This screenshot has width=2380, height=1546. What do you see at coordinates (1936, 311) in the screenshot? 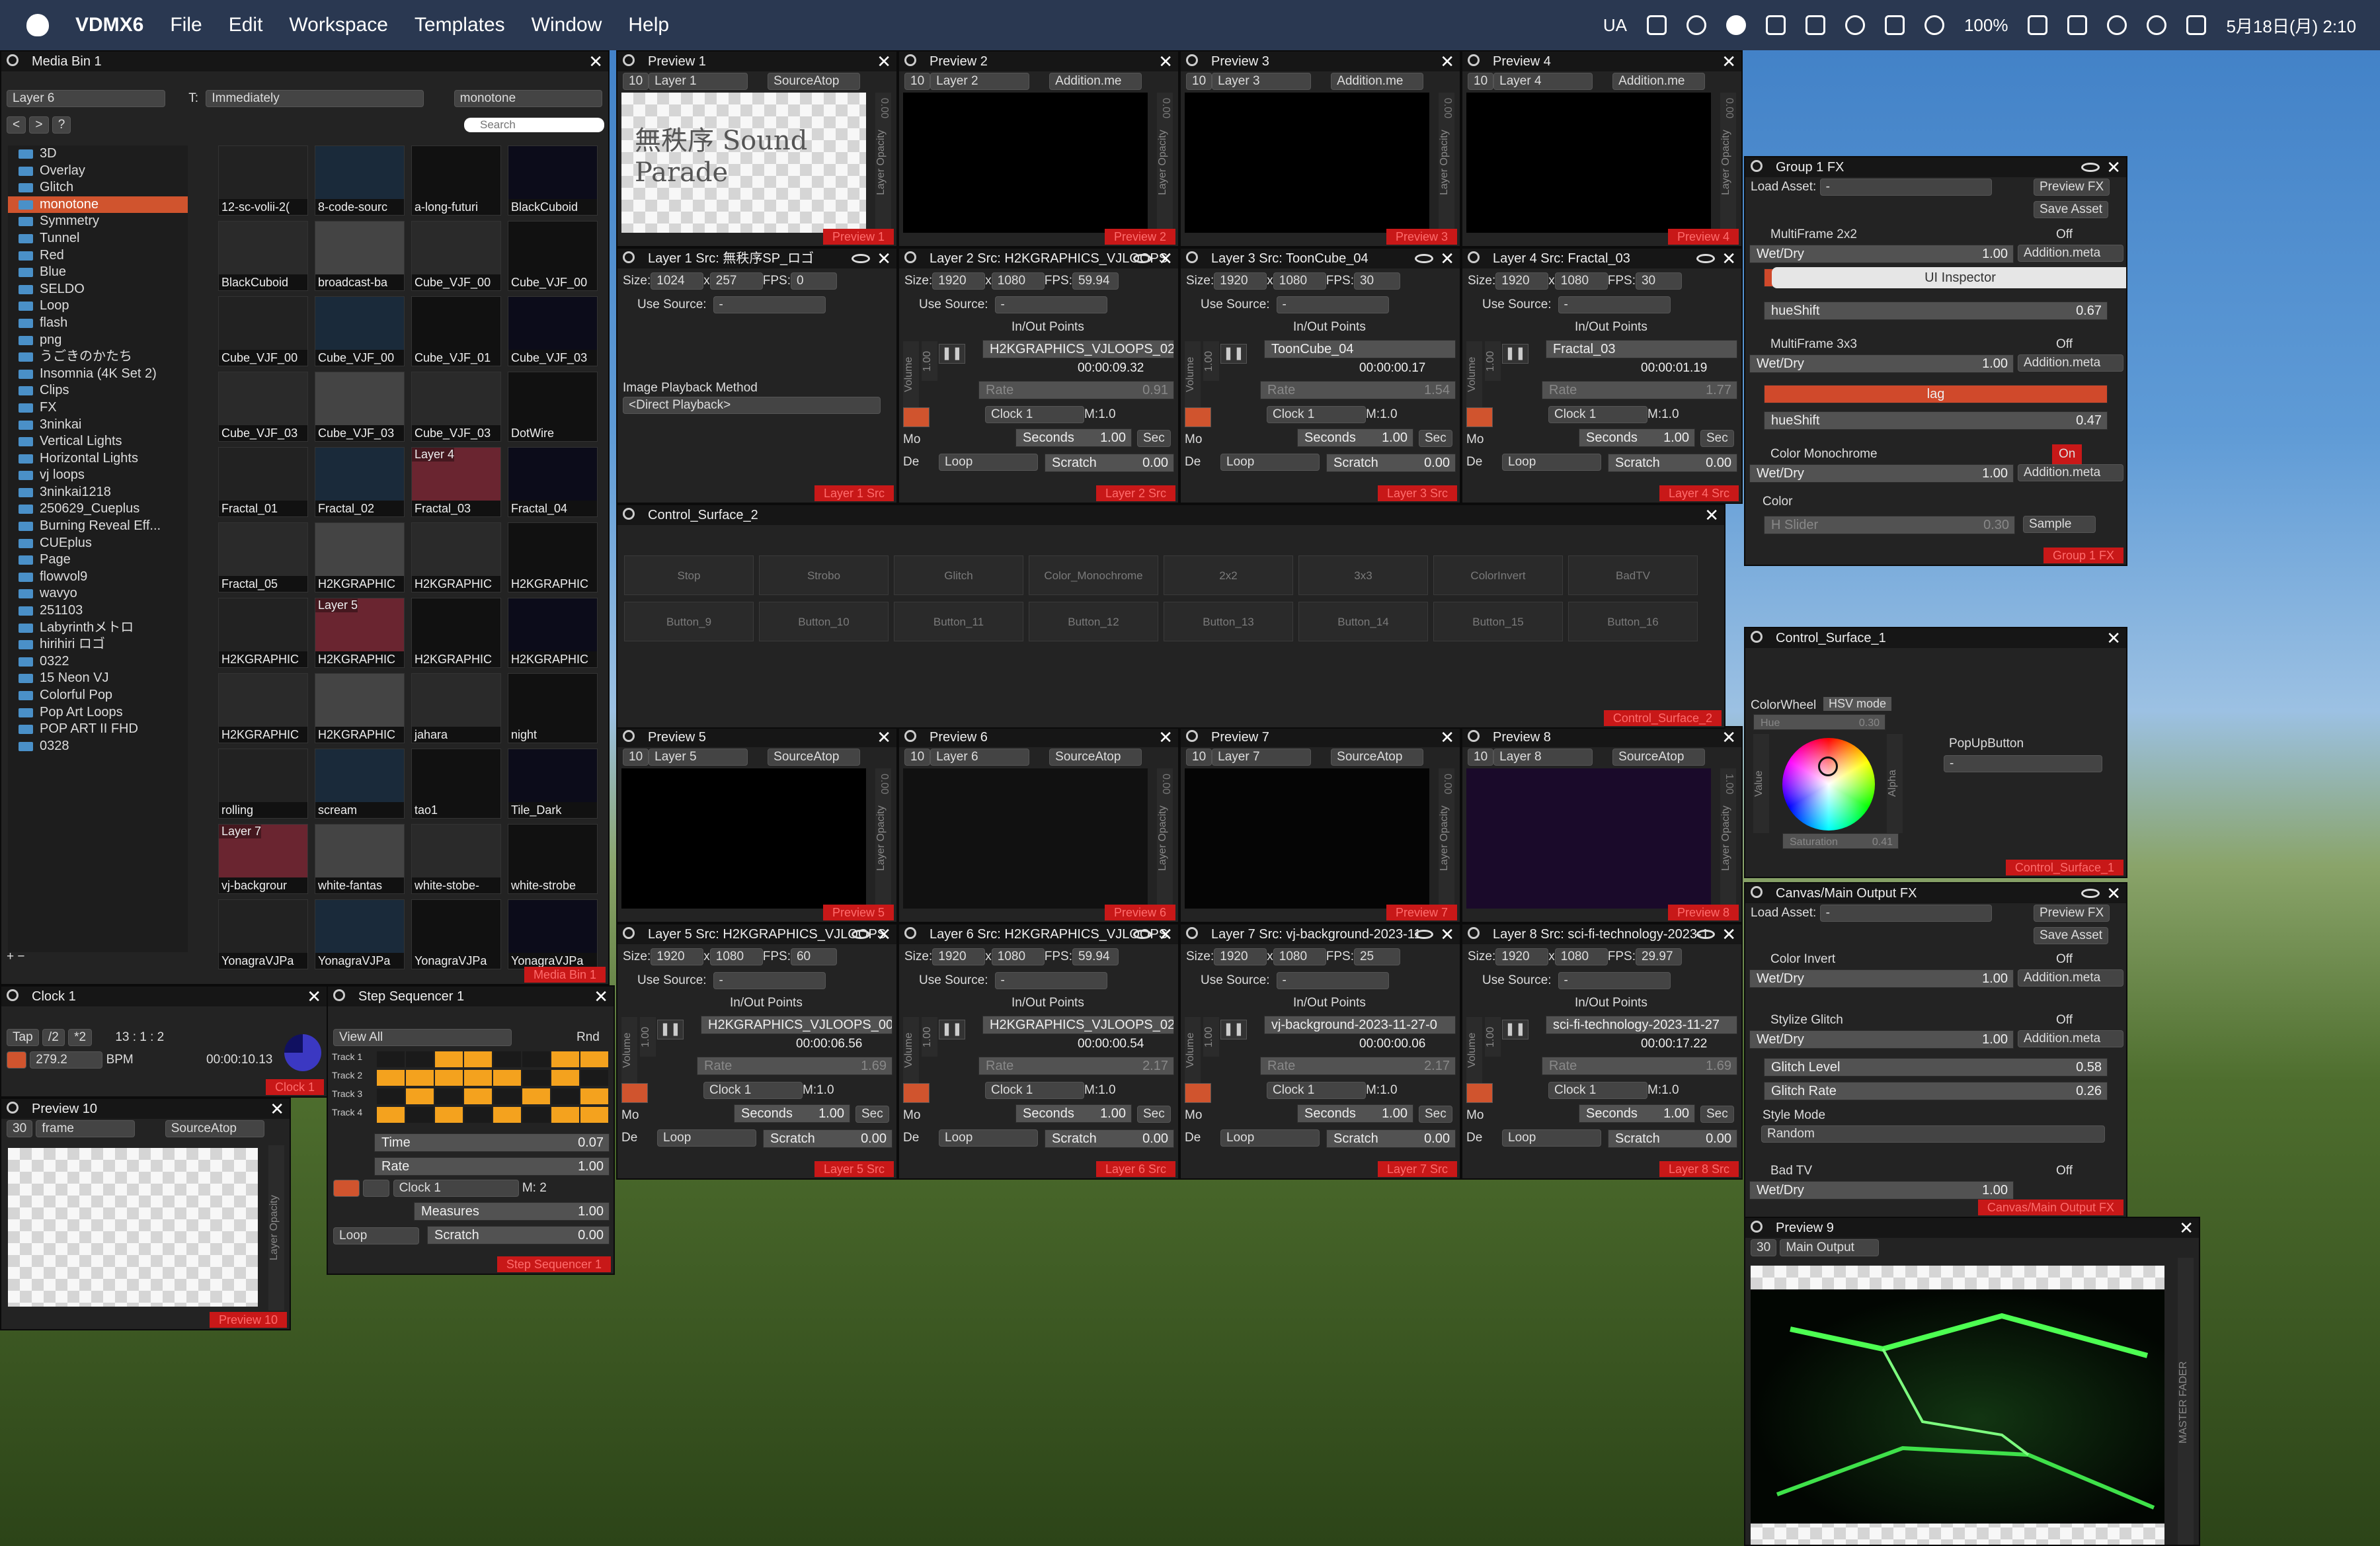
I see `hueshift-slider: hueShift 0.67` at bounding box center [1936, 311].